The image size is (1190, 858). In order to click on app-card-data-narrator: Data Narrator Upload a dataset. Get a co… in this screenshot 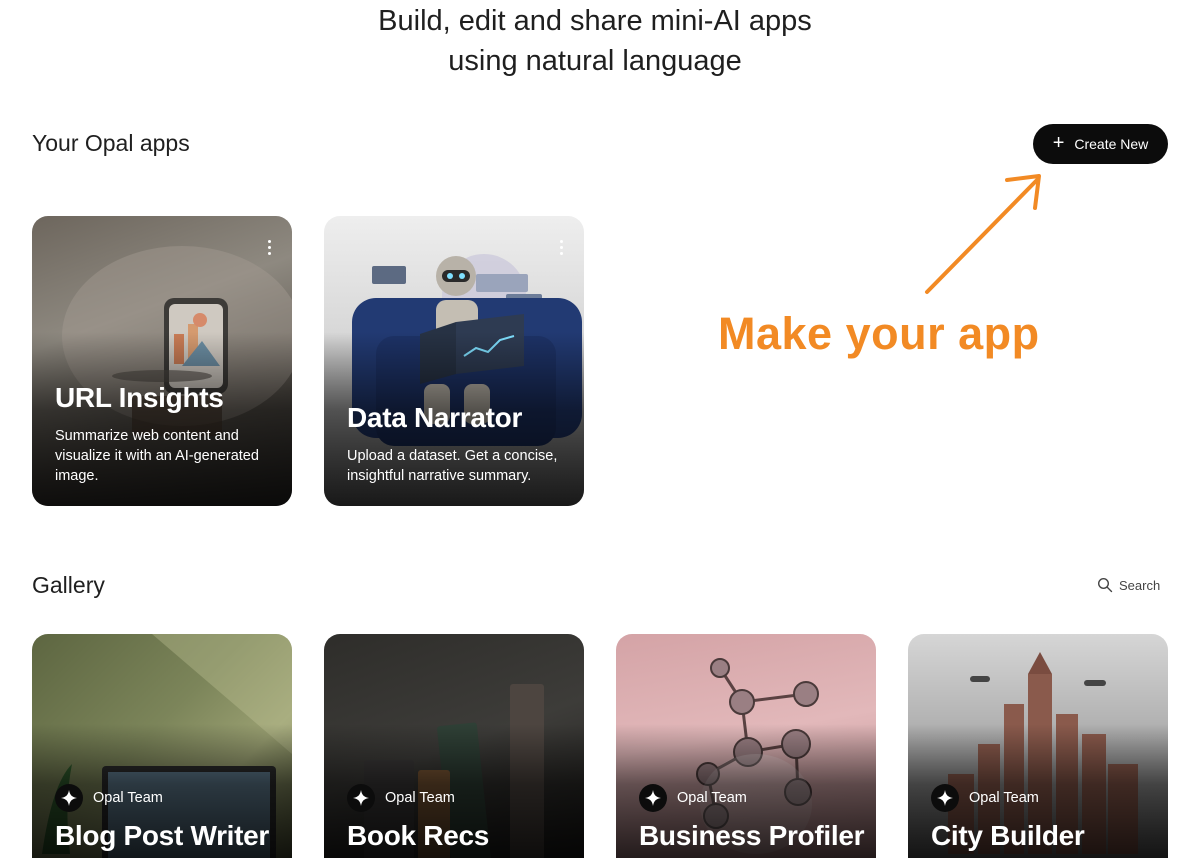, I will do `click(454, 361)`.